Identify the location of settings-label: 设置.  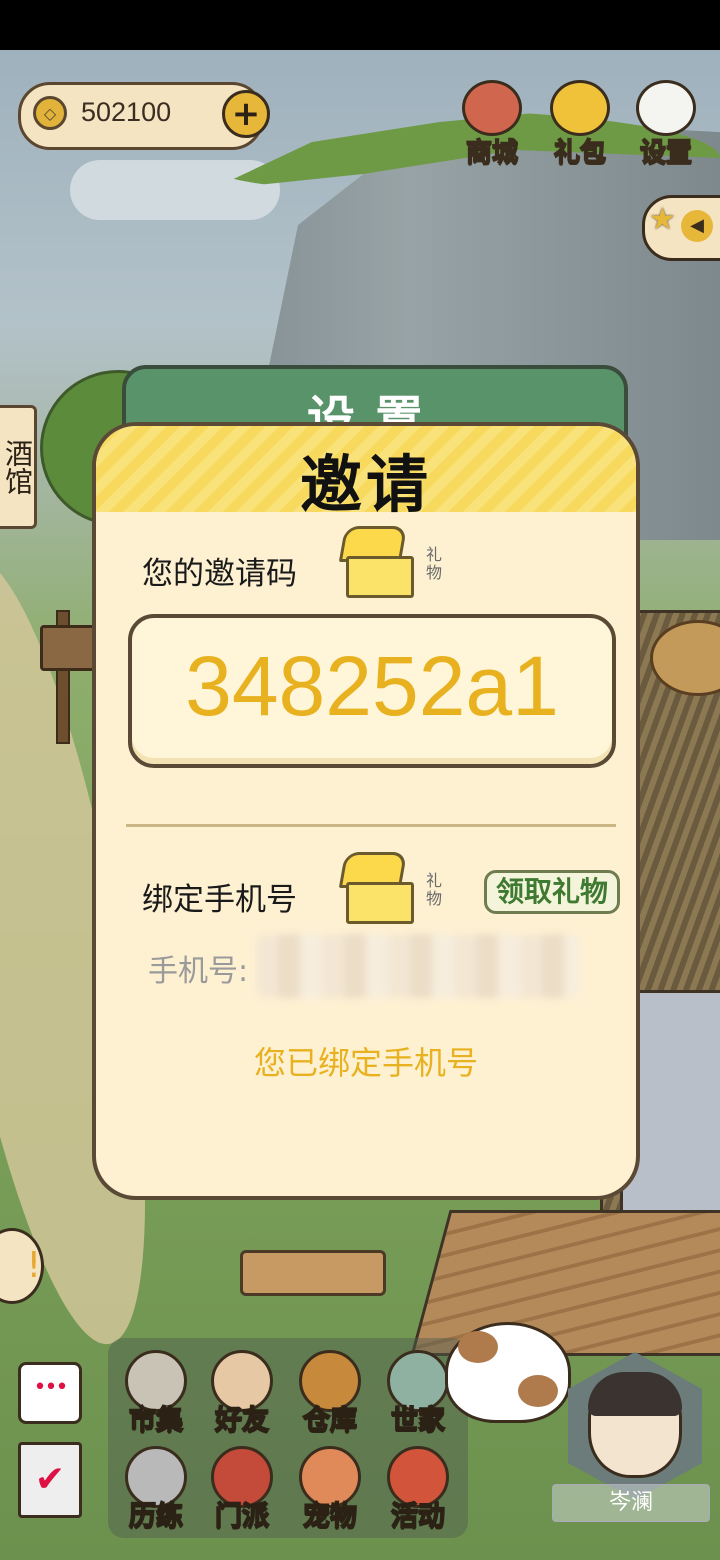
(666, 153).